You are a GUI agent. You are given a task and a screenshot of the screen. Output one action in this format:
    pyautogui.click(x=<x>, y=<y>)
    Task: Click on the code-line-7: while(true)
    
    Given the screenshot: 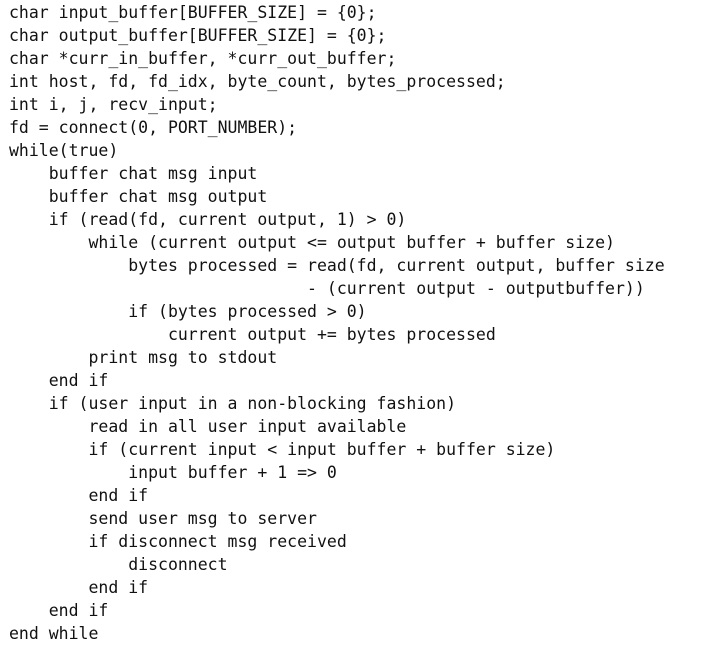 What is the action you would take?
    pyautogui.click(x=64, y=150)
    